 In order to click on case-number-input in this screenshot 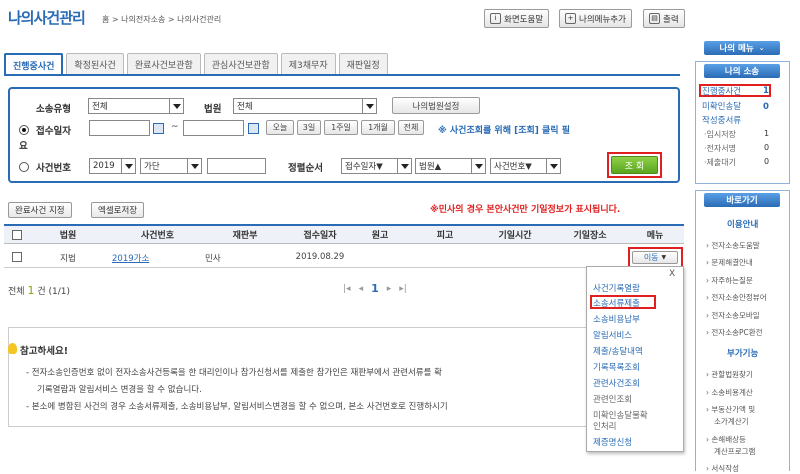, I will do `click(236, 166)`.